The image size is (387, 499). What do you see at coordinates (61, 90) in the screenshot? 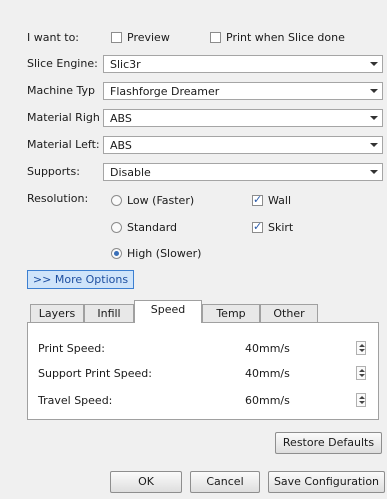
I see `machine-type-label: Machine Typ` at bounding box center [61, 90].